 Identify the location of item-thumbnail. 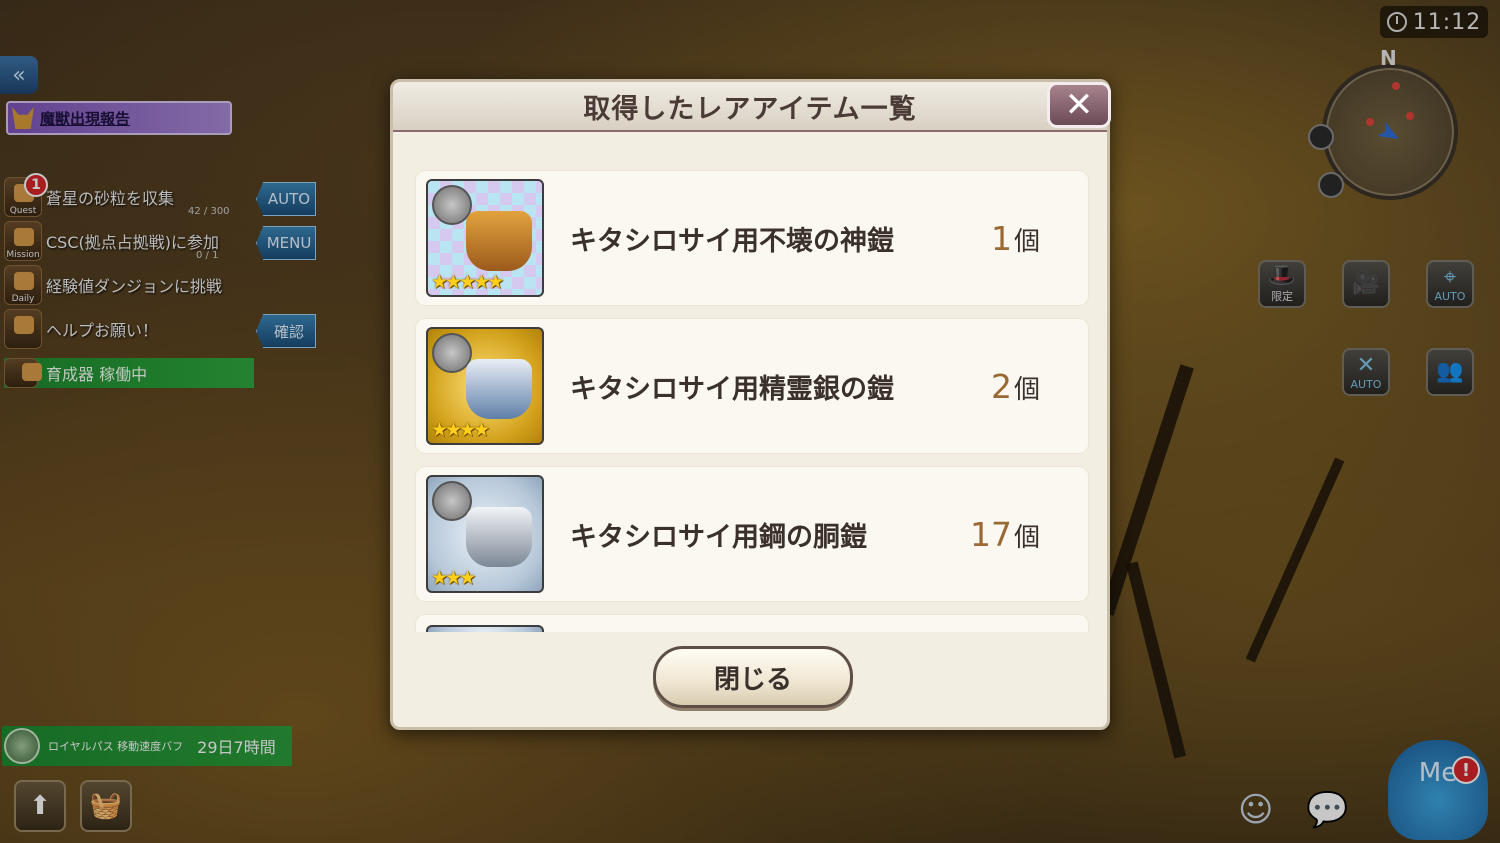
(485, 628).